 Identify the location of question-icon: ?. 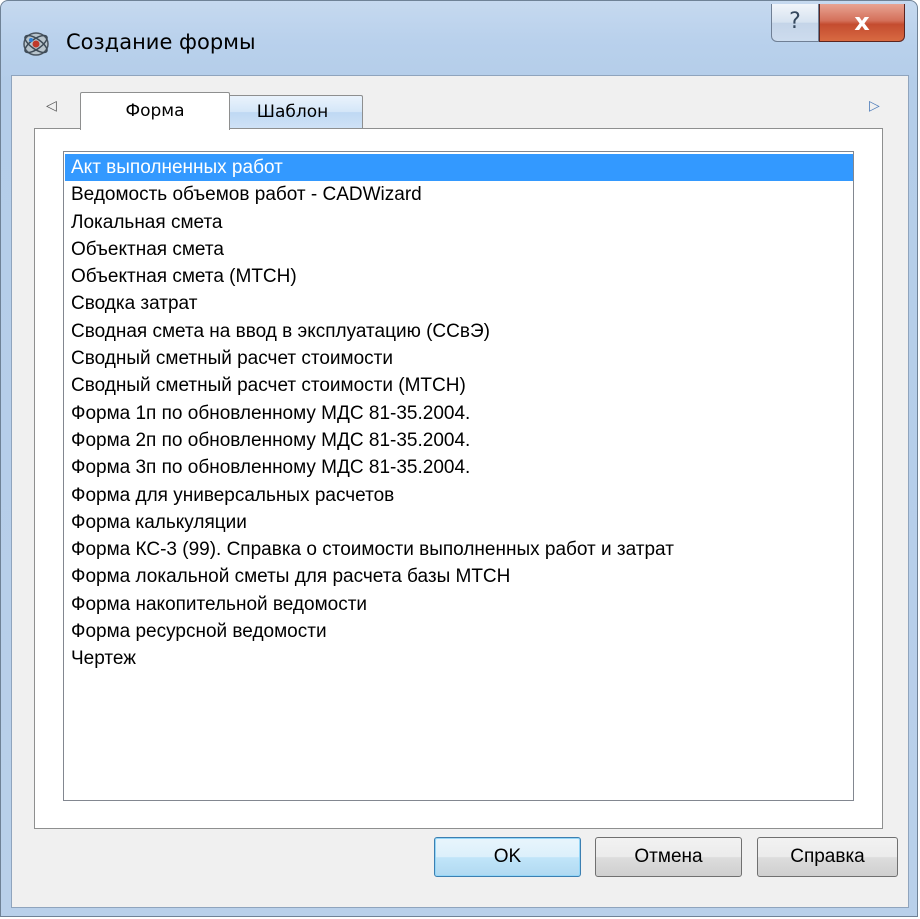
(795, 21).